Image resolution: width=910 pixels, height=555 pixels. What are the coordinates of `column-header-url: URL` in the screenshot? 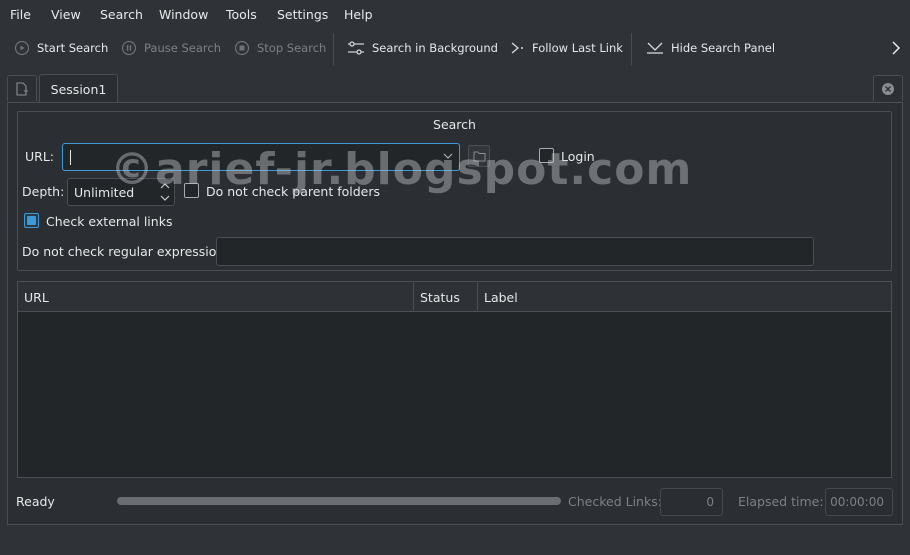 It's located at (216, 297).